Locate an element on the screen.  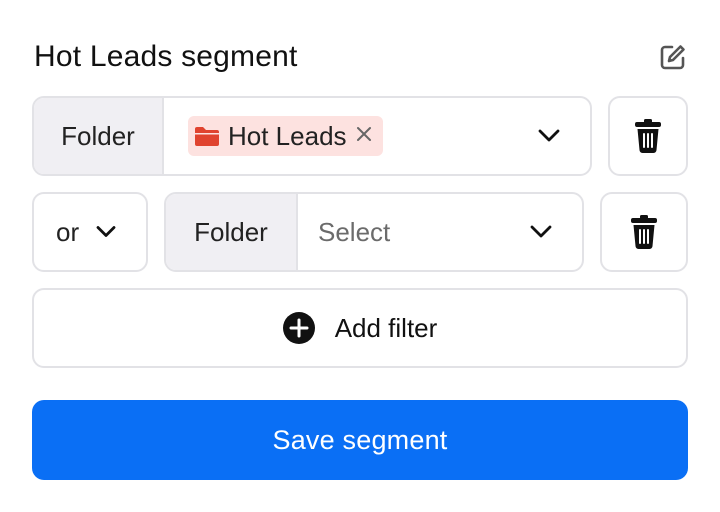
delete-filter-1-button is located at coordinates (648, 136).